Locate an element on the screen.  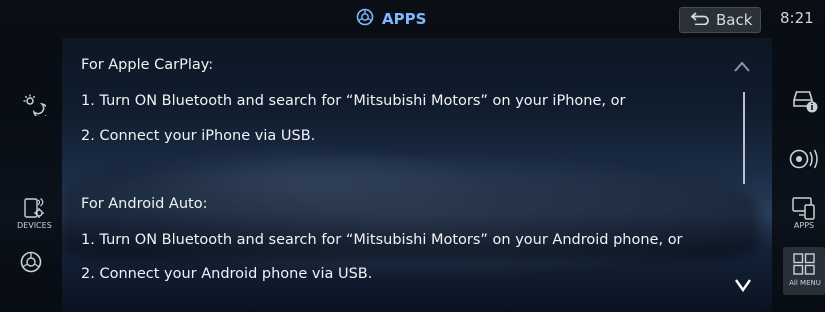
android-heading: For Android Auto: is located at coordinates (144, 204).